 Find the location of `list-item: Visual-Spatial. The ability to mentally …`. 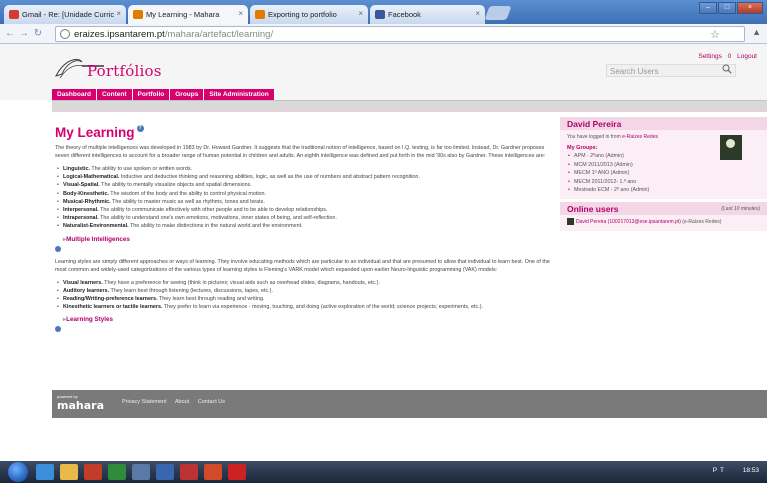

list-item: Visual-Spatial. The ability to mentally … is located at coordinates (302, 185).